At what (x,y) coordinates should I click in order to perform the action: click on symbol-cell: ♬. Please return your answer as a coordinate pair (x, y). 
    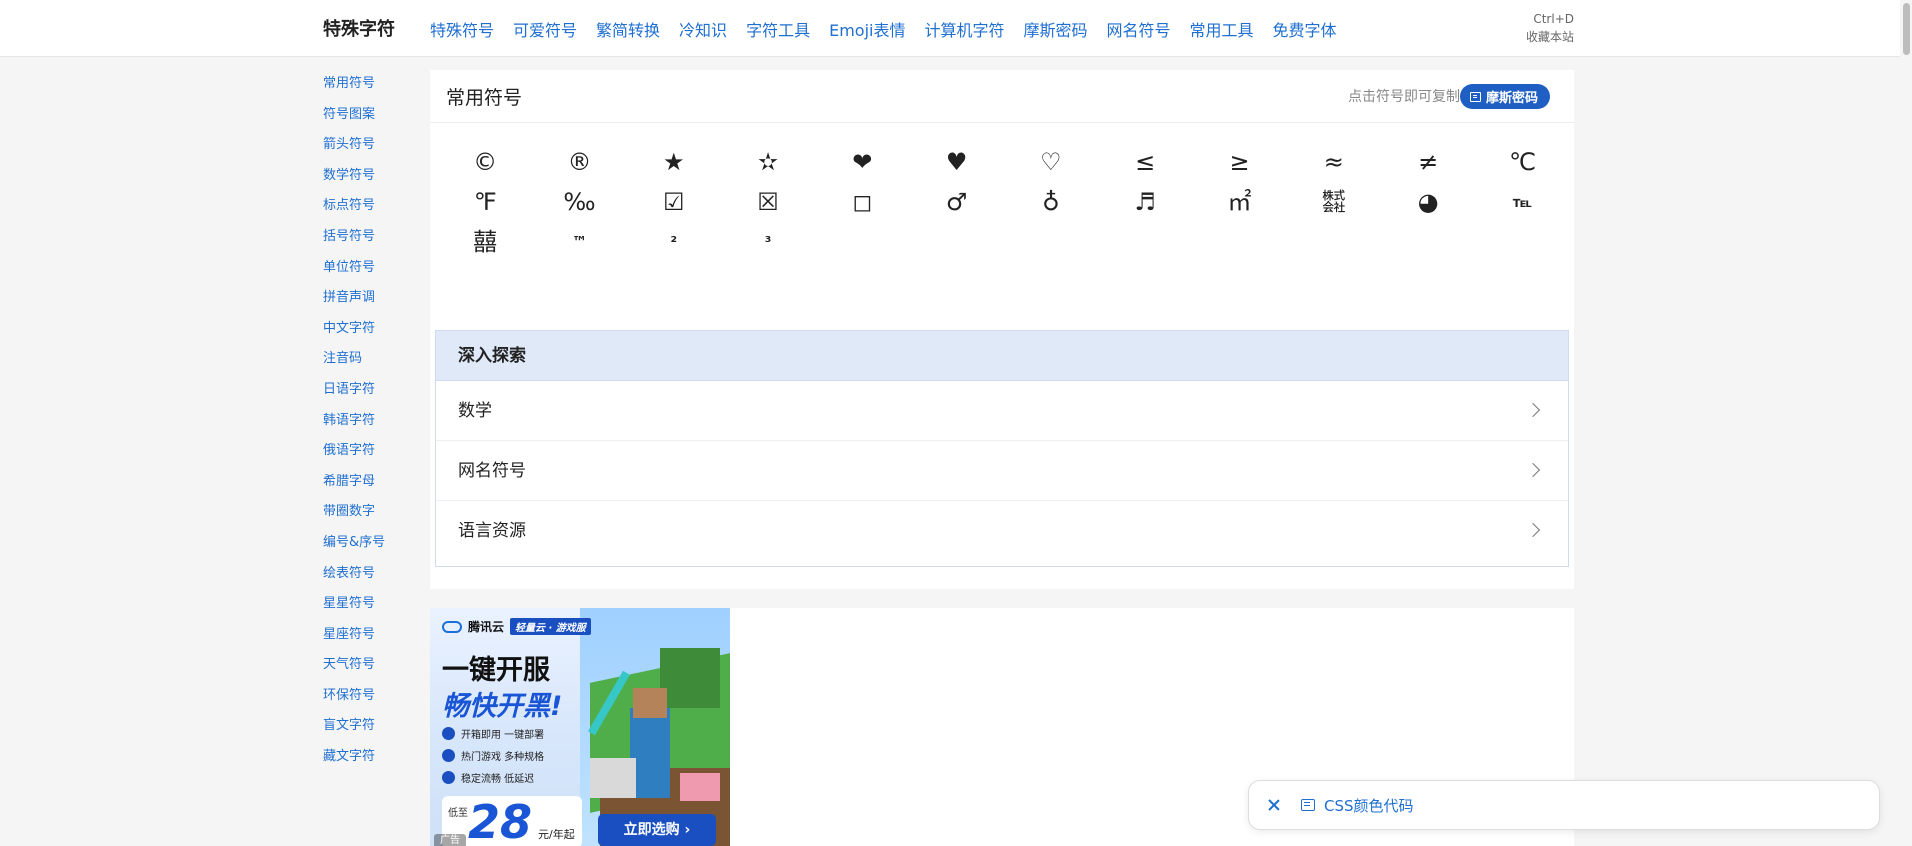
    Looking at the image, I should click on (1145, 202).